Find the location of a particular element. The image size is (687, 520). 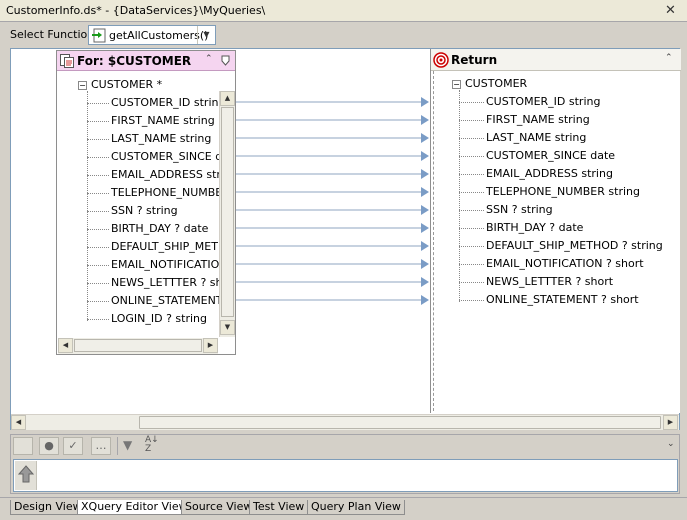

filter-icon: ▼ is located at coordinates (127, 445).